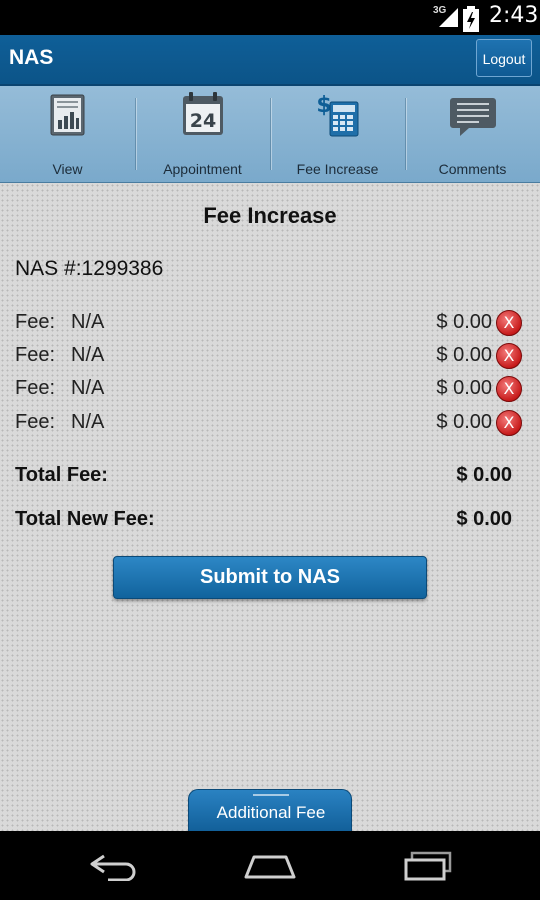 This screenshot has width=540, height=900. What do you see at coordinates (203, 121) in the screenshot?
I see `calendar-day: 24` at bounding box center [203, 121].